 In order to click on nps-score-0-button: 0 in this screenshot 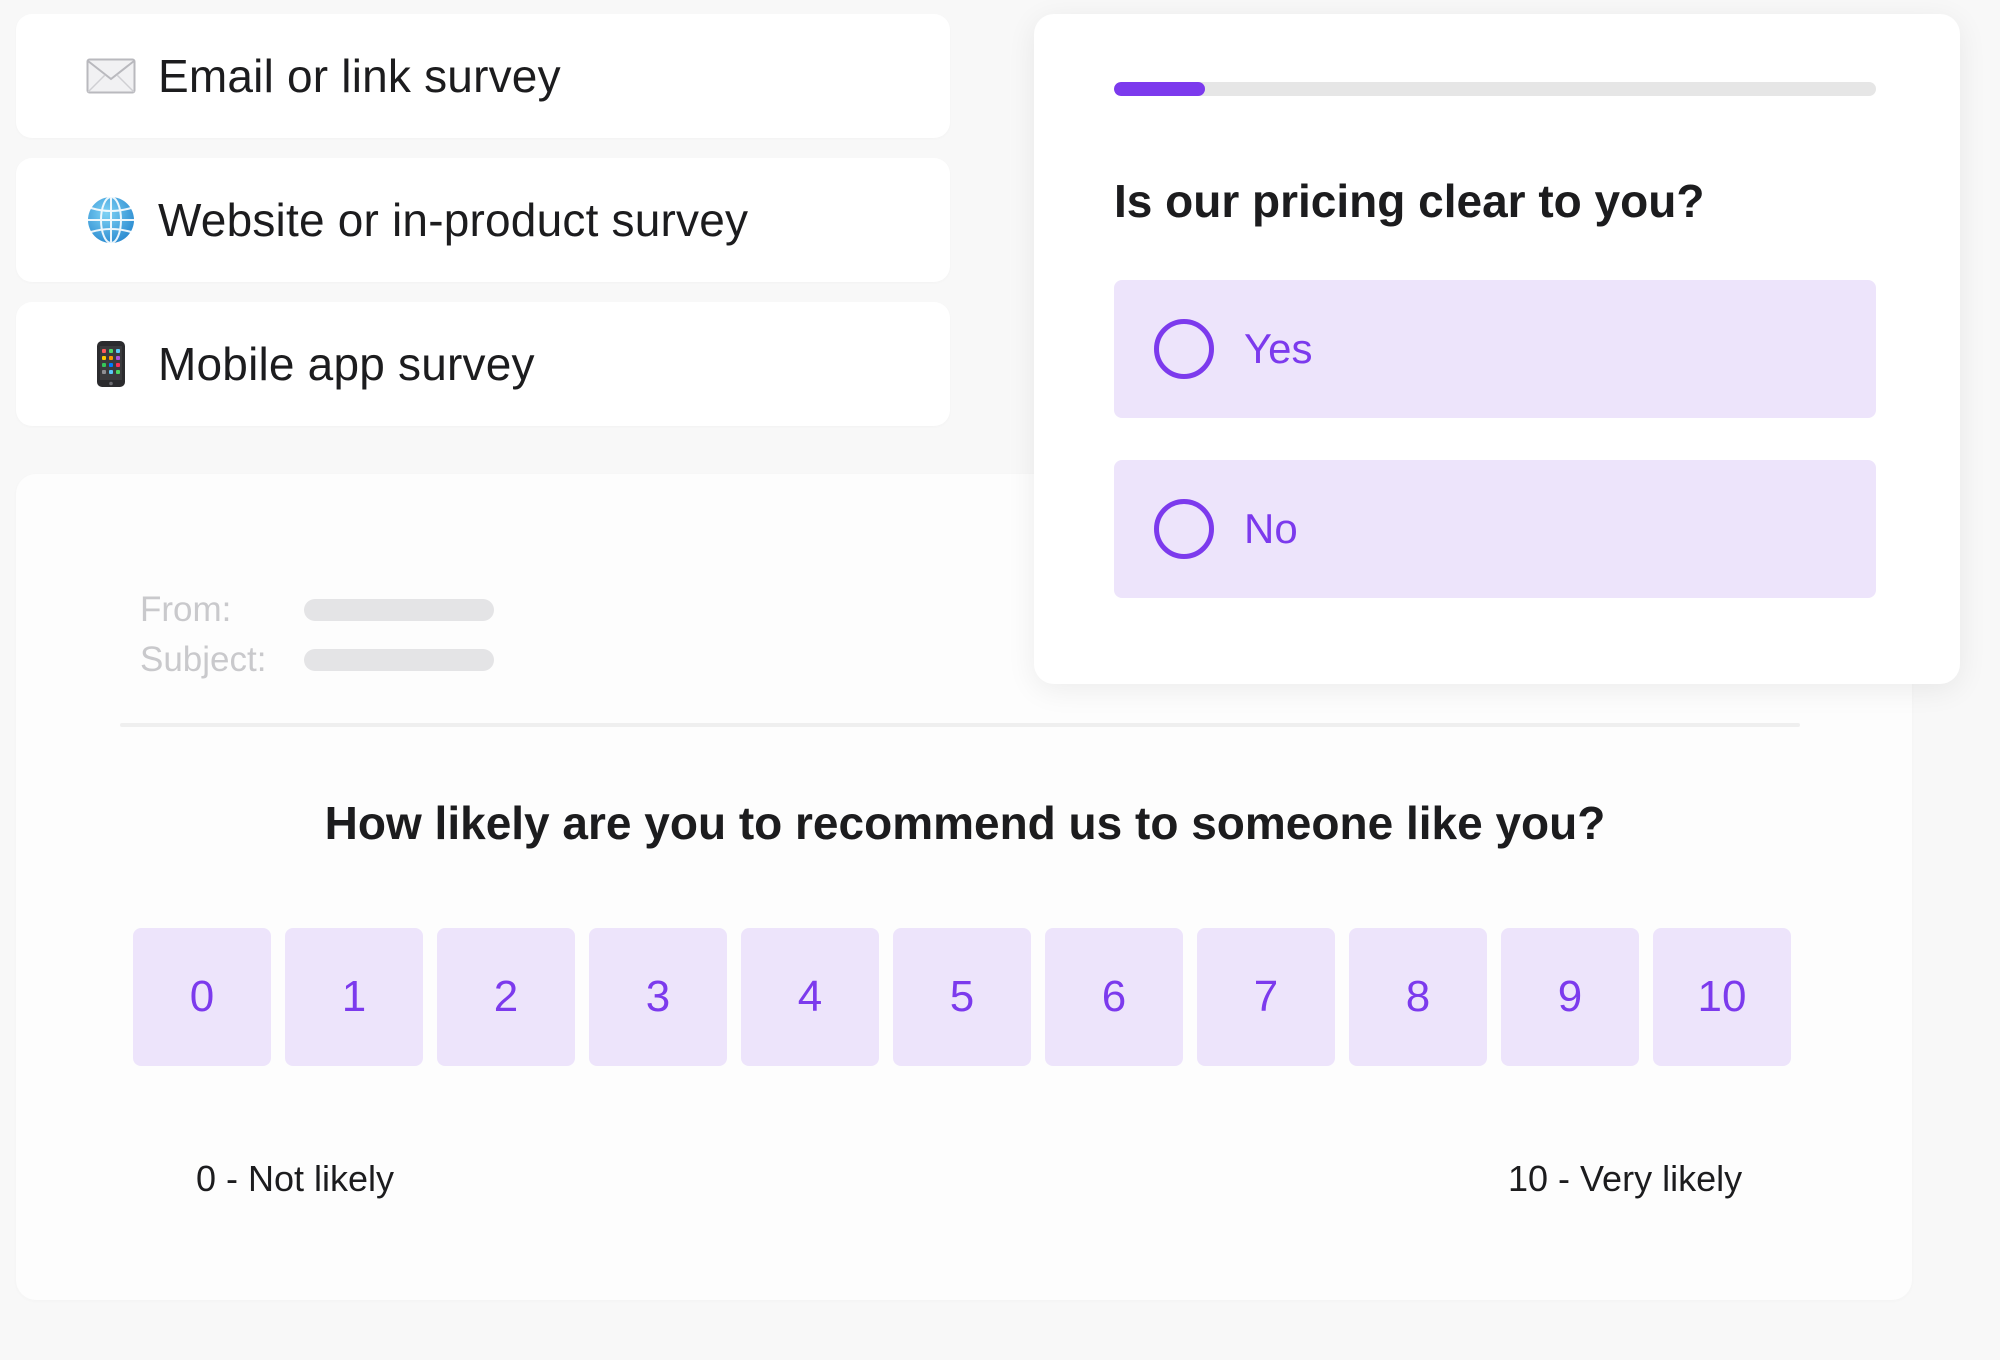, I will do `click(202, 997)`.